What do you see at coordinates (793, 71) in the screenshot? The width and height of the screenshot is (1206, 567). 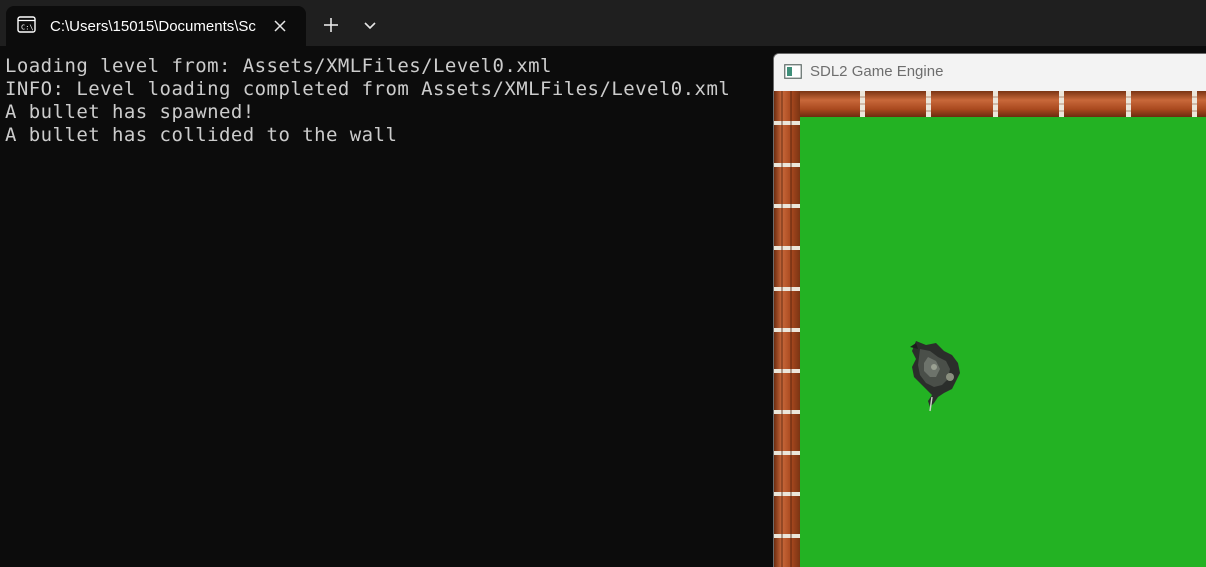 I see `window-app-icon` at bounding box center [793, 71].